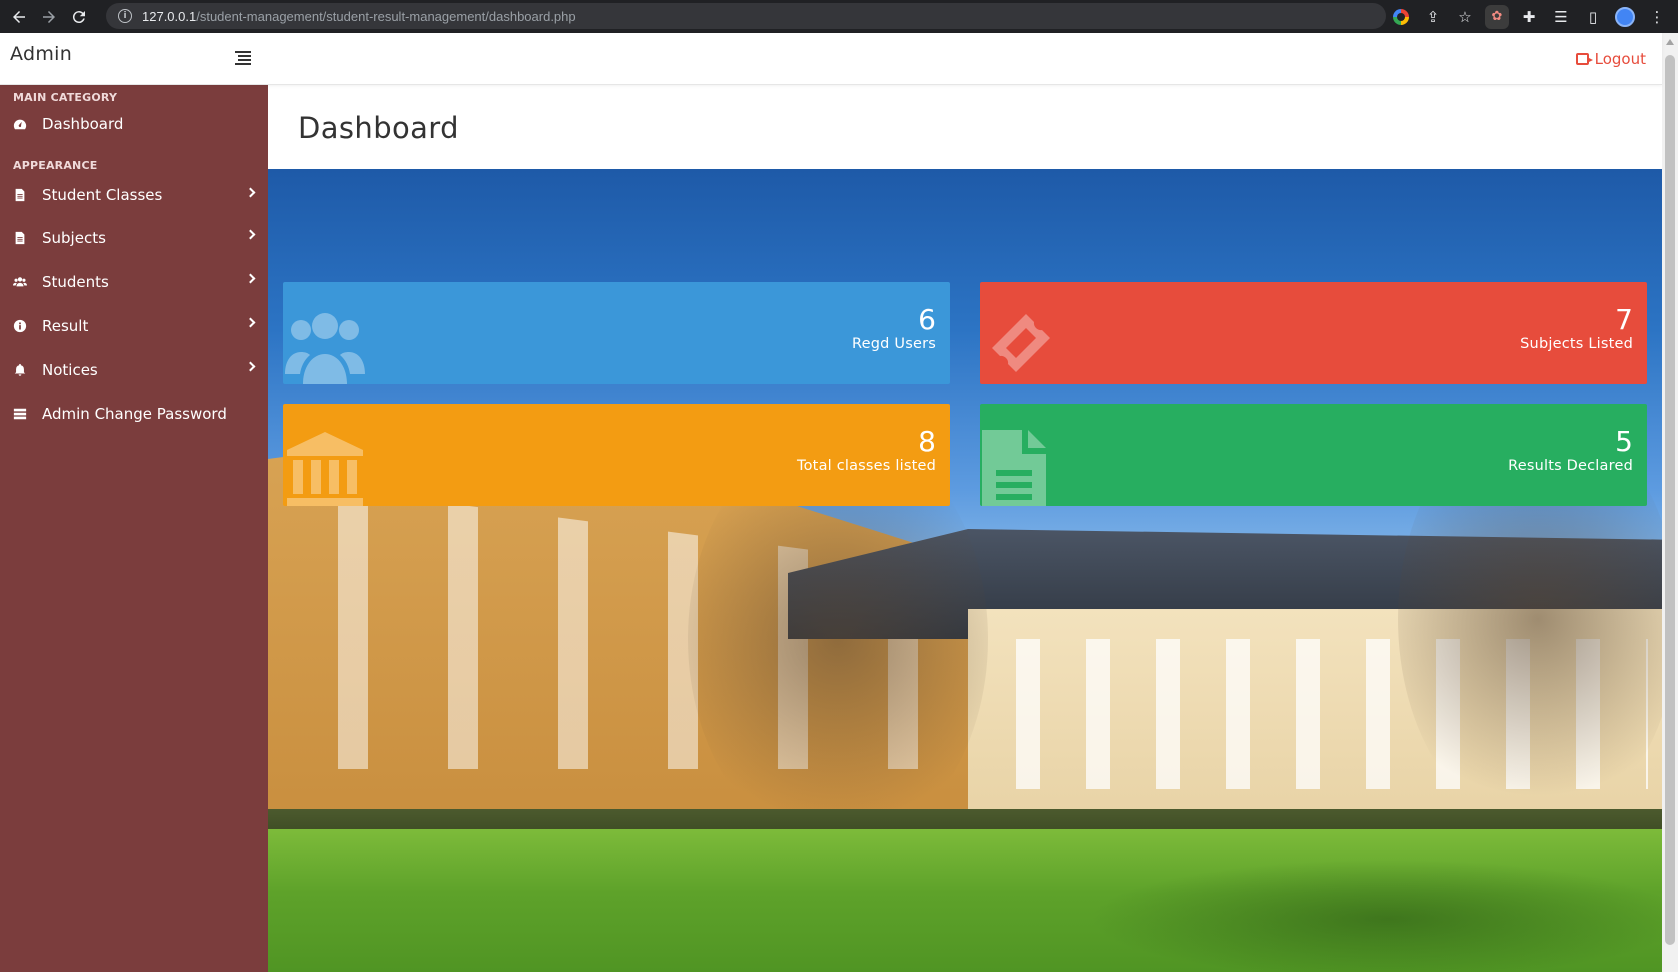 The image size is (1678, 972). I want to click on subjects-listed-count: 7, so click(1624, 319).